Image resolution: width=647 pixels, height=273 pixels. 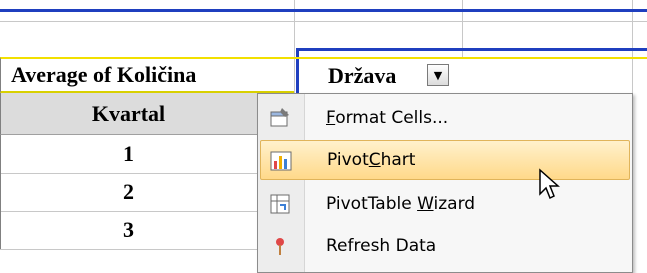 I want to click on data-field-header: Average of Količina, so click(x=147, y=75).